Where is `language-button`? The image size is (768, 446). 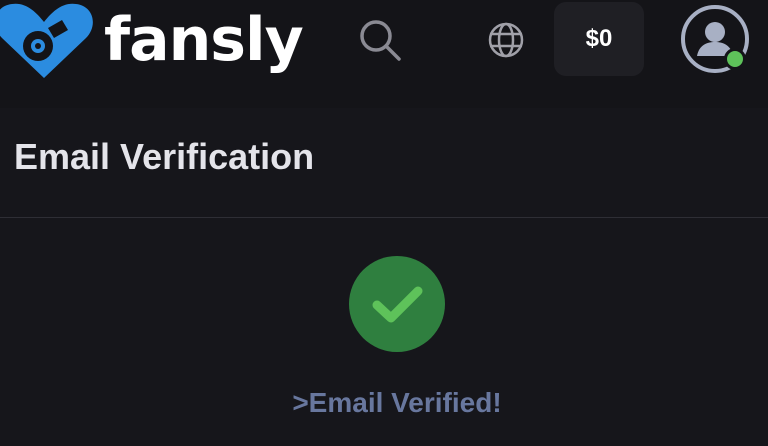 language-button is located at coordinates (506, 40).